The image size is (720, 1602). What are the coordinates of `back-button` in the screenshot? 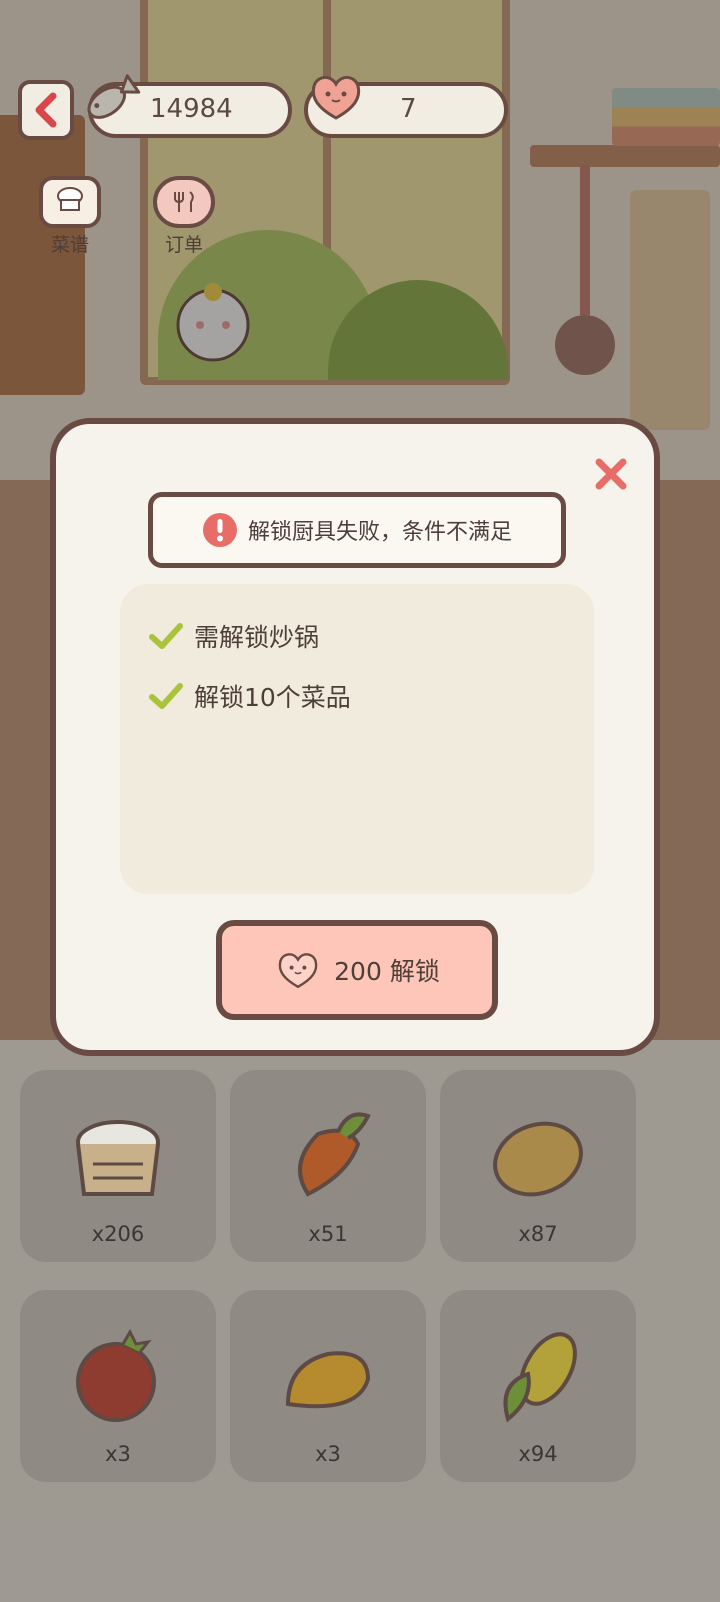 It's located at (46, 110).